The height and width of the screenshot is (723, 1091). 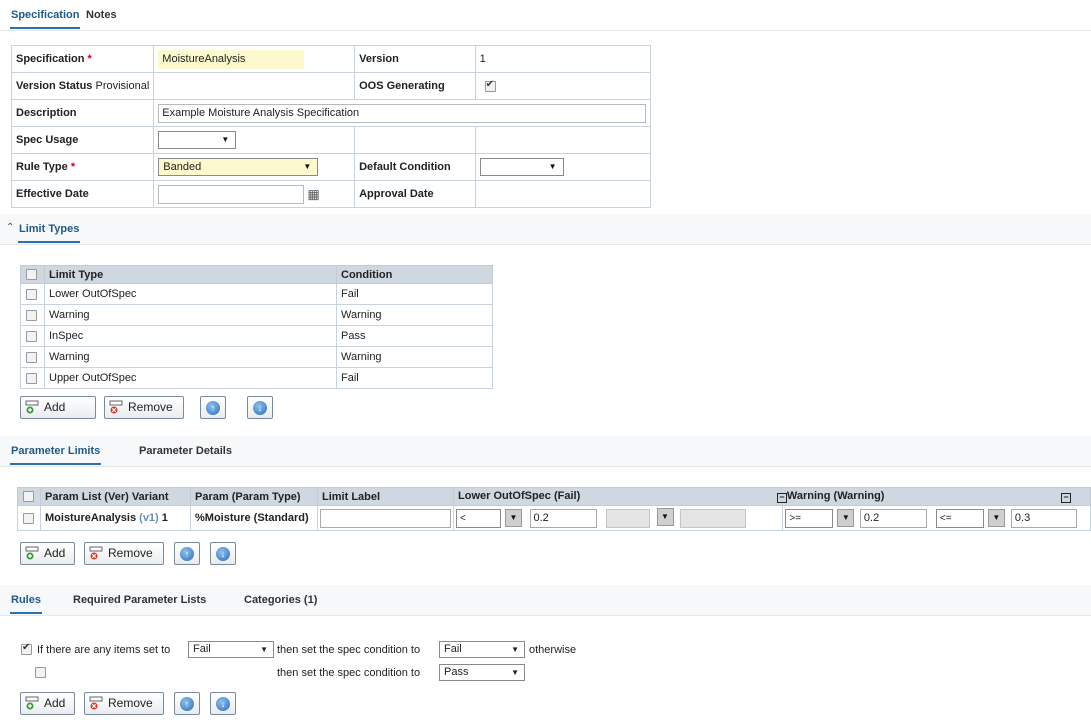 I want to click on rule2-condition-select: Pass ▼, so click(x=482, y=672).